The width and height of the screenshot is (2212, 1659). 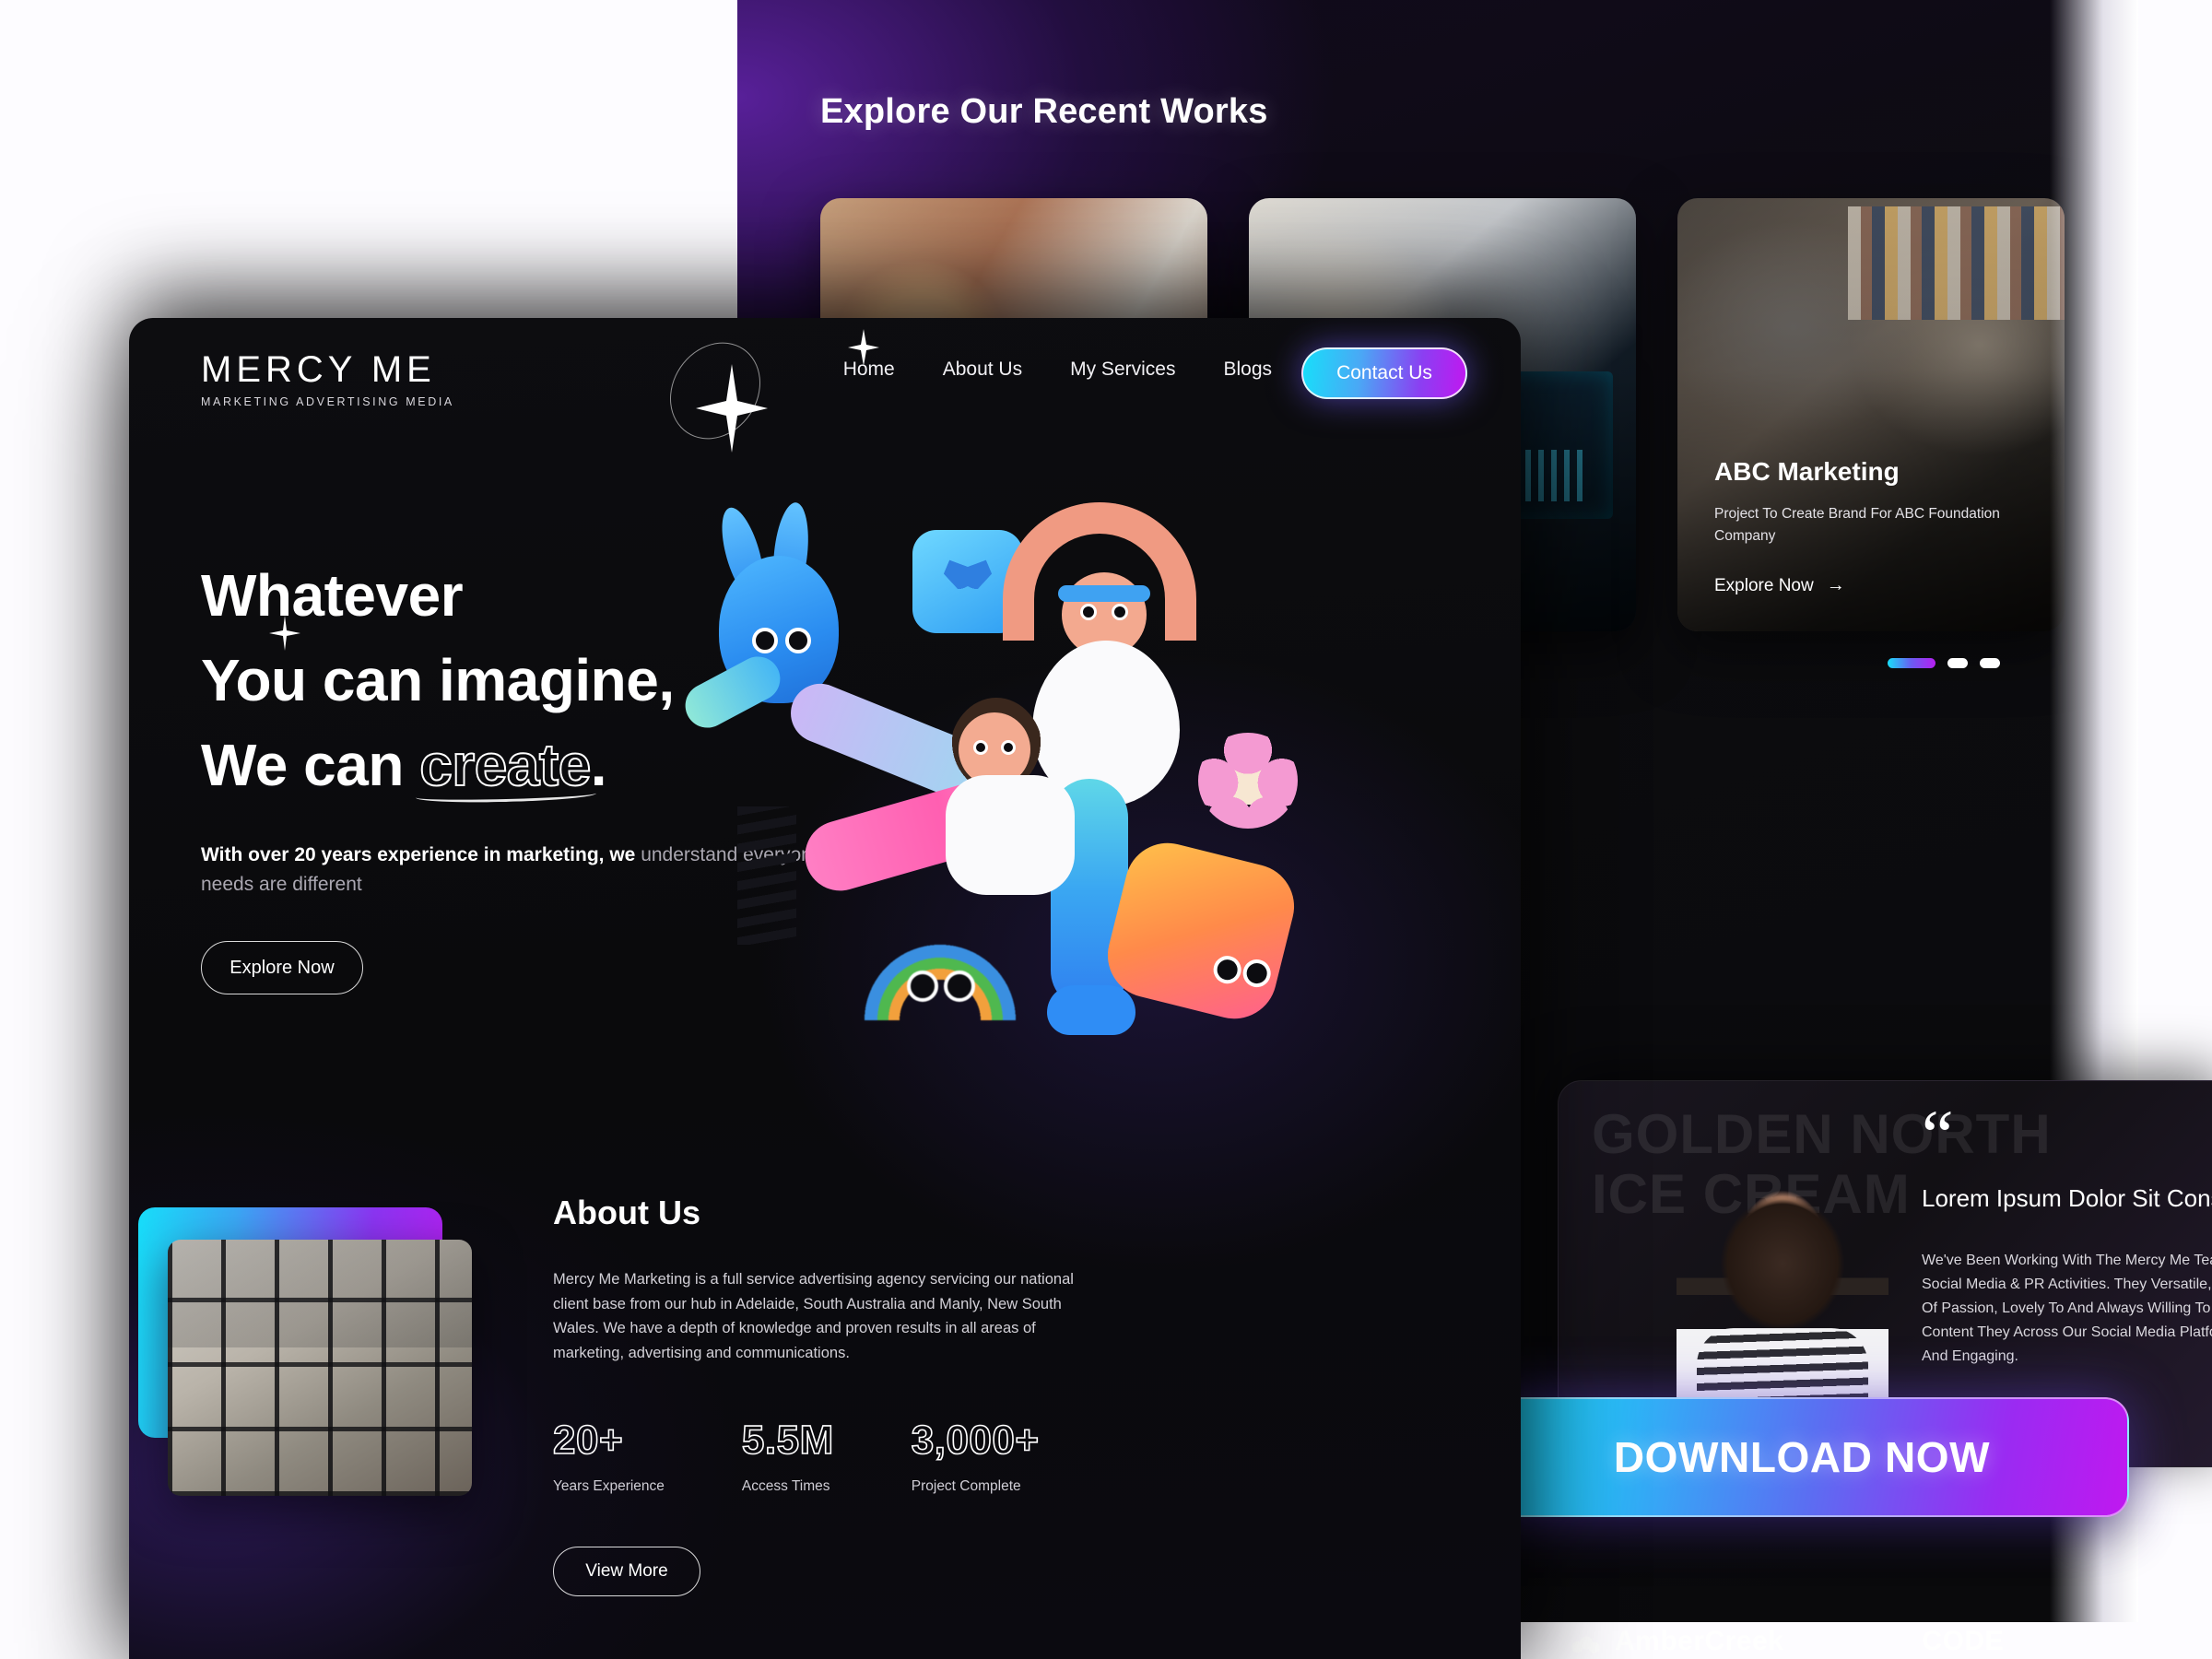 What do you see at coordinates (1938, 1135) in the screenshot?
I see `quote-mark-icon: “` at bounding box center [1938, 1135].